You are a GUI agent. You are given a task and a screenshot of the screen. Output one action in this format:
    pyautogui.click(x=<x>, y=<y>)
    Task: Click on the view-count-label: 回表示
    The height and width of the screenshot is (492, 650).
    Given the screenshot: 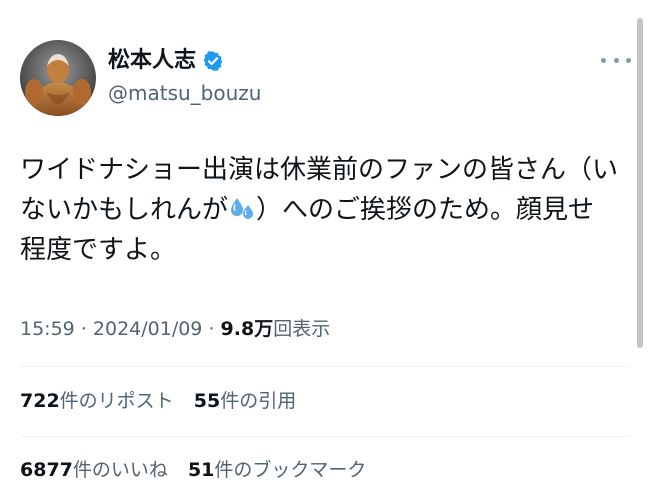 What is the action you would take?
    pyautogui.click(x=302, y=329)
    